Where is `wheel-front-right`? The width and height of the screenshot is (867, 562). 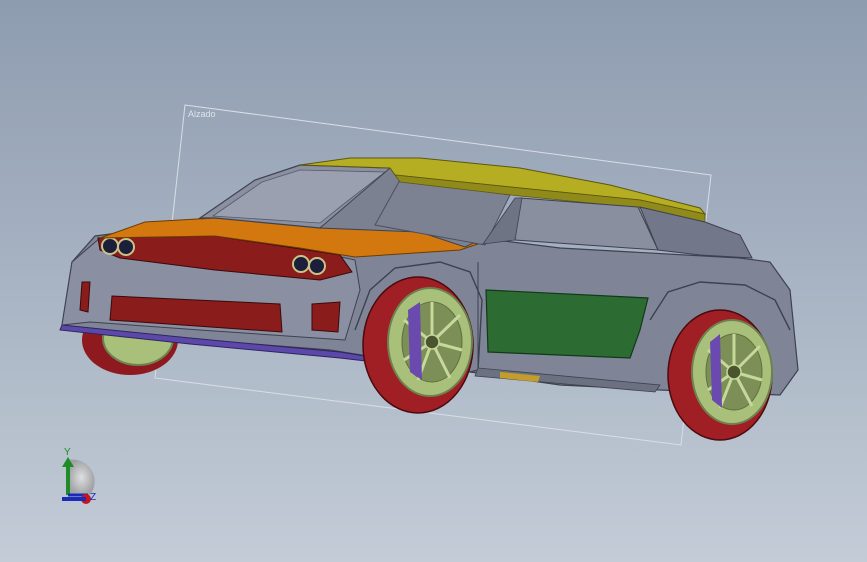 wheel-front-right is located at coordinates (418, 345).